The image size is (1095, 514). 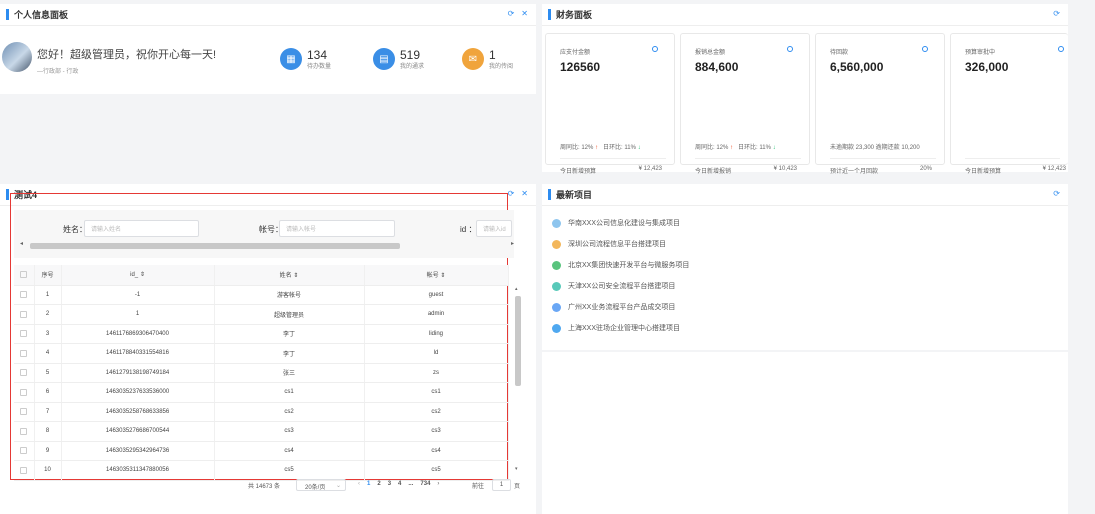 I want to click on arrow-down-icon: ↓, so click(x=774, y=148).